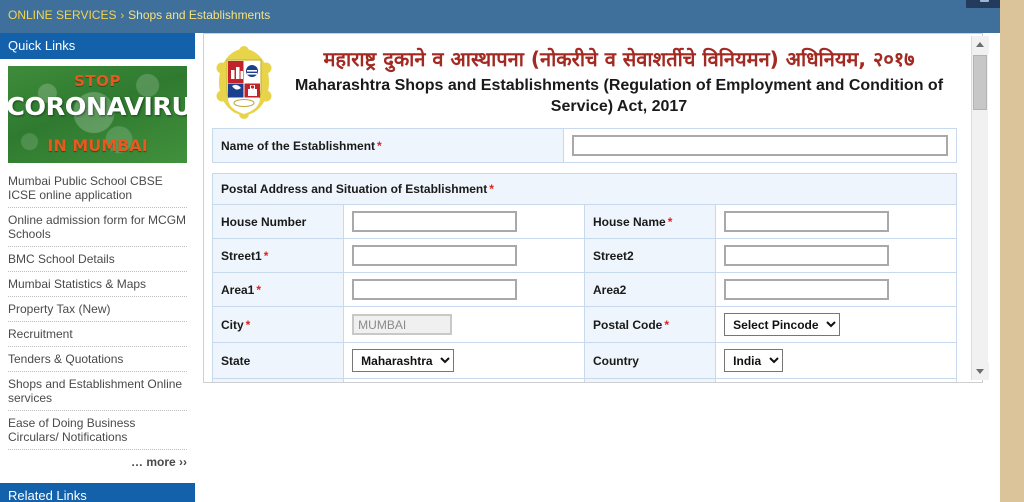 This screenshot has height=502, width=1024. What do you see at coordinates (836, 380) in the screenshot?
I see `clipped-field-cell-right` at bounding box center [836, 380].